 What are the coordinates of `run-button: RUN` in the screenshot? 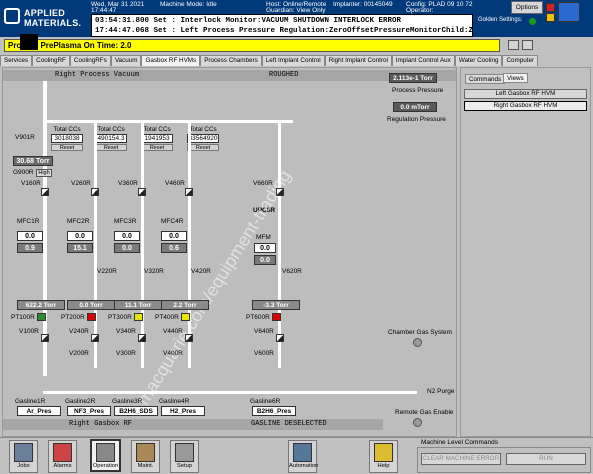 It's located at (546, 459).